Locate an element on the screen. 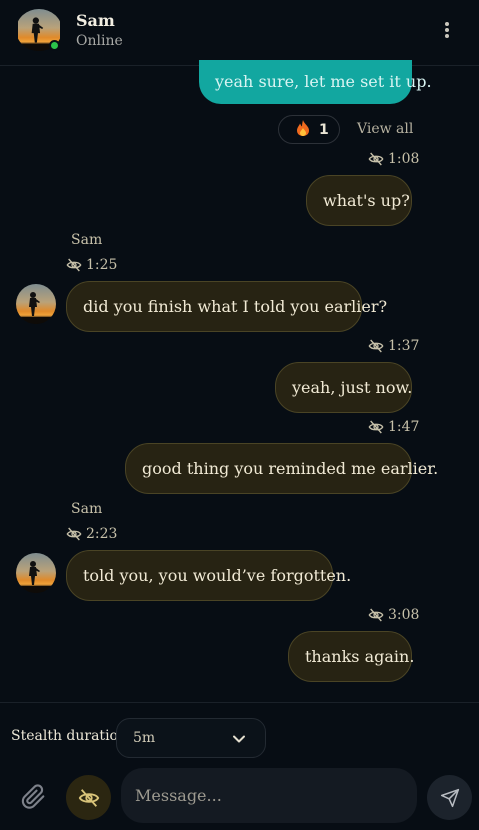  time-label: 2:23 is located at coordinates (102, 534).